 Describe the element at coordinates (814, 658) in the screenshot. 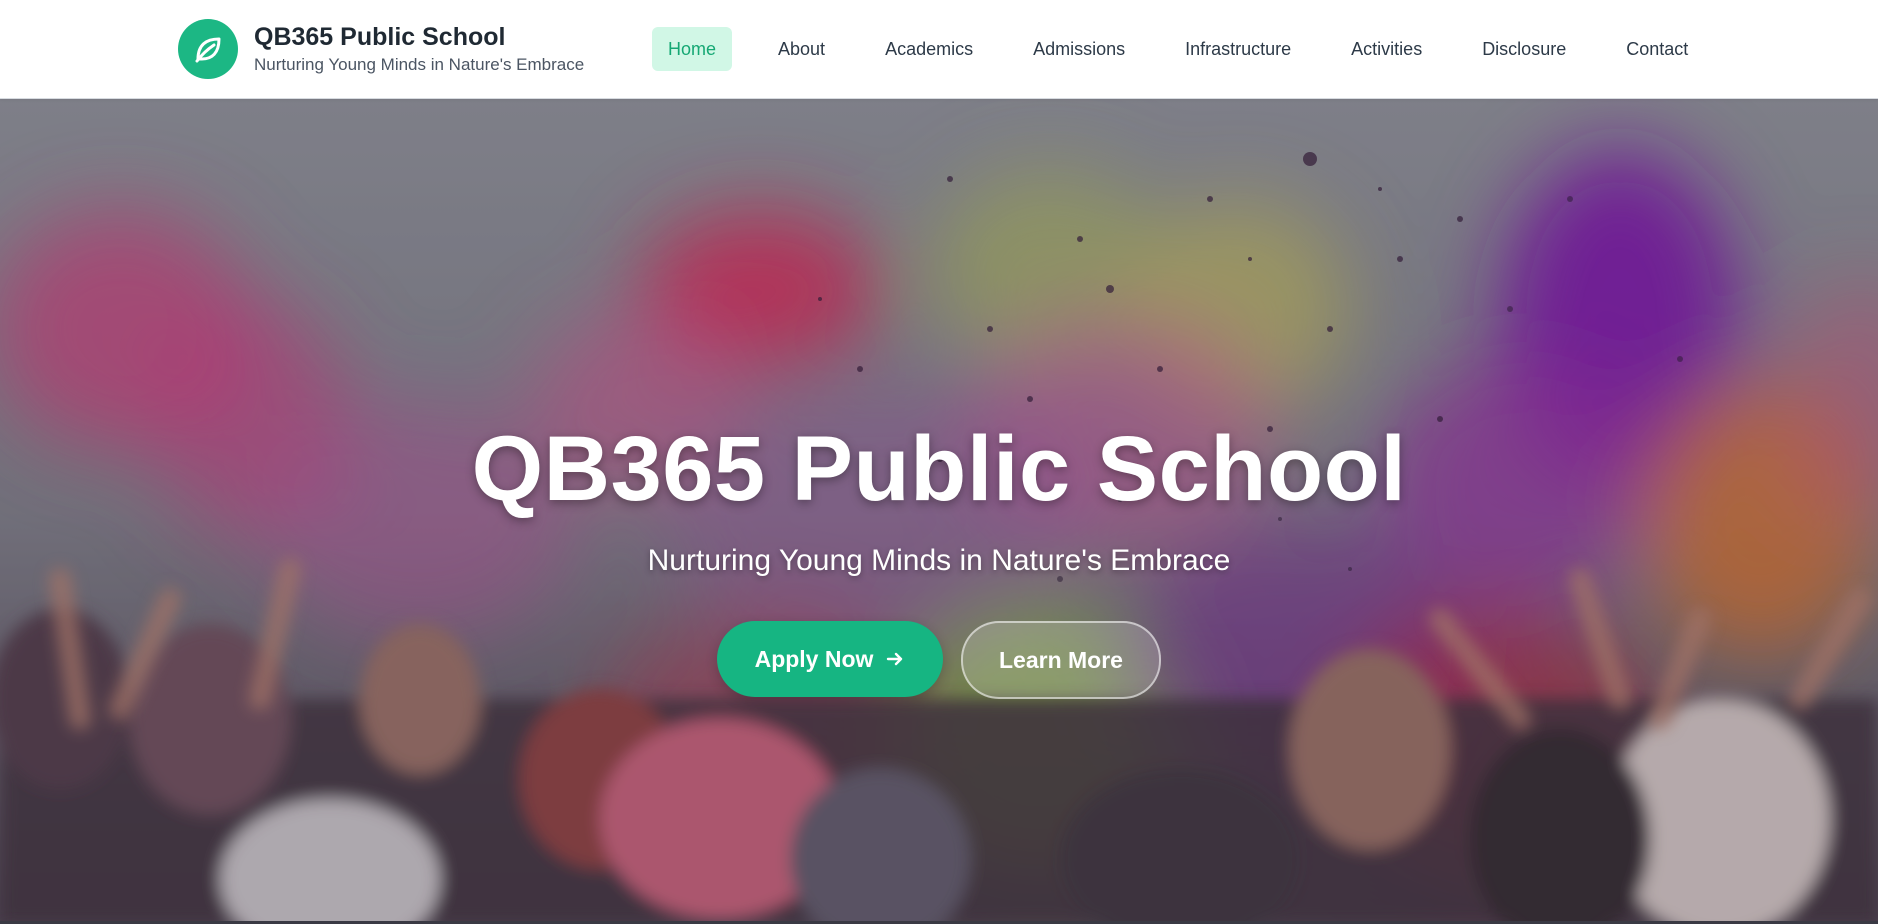

I see `apply-now-label: Apply Now` at that location.